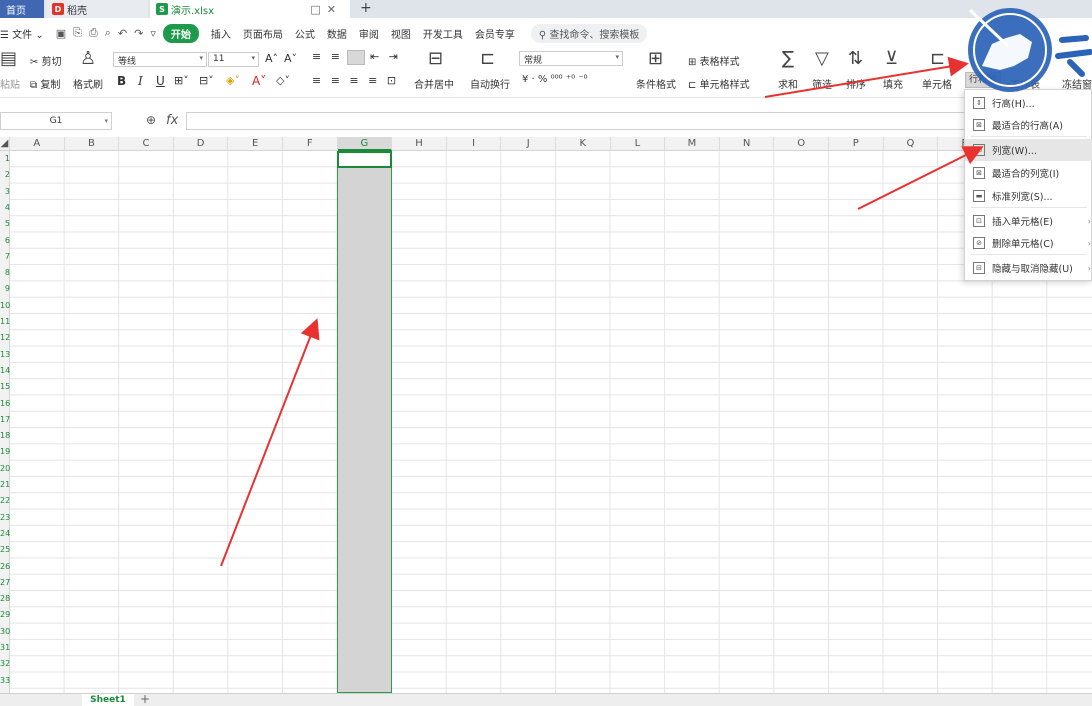 The width and height of the screenshot is (1092, 706). I want to click on column-header-j: J, so click(528, 144).